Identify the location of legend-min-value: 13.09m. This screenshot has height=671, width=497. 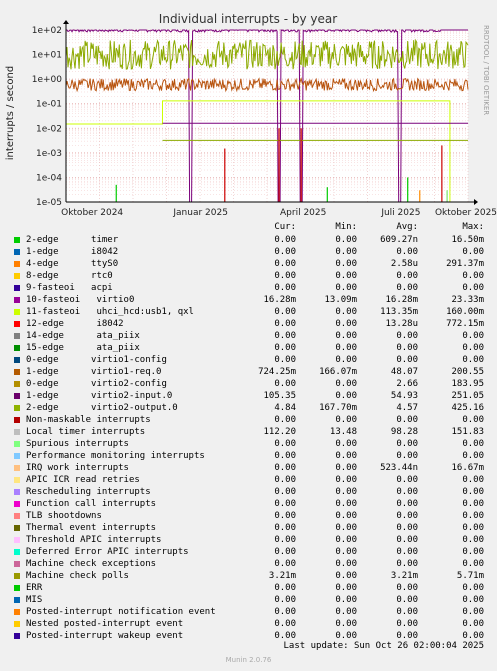
(340, 300).